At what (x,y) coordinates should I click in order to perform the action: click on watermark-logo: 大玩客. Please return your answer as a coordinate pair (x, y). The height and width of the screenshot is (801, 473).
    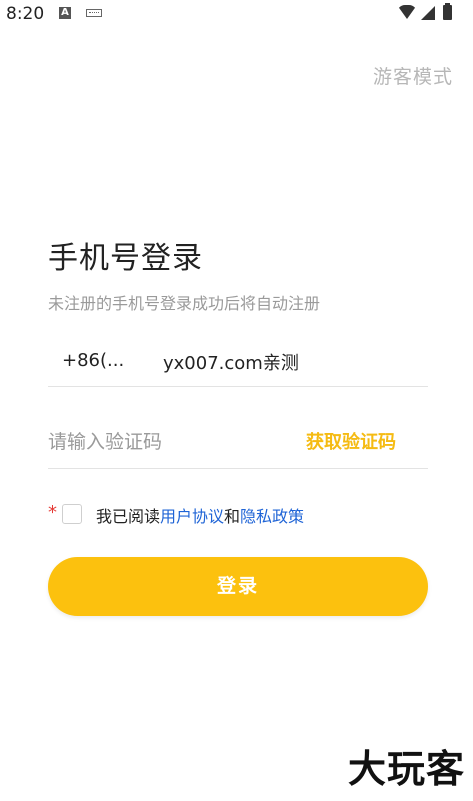
    Looking at the image, I should click on (406, 769).